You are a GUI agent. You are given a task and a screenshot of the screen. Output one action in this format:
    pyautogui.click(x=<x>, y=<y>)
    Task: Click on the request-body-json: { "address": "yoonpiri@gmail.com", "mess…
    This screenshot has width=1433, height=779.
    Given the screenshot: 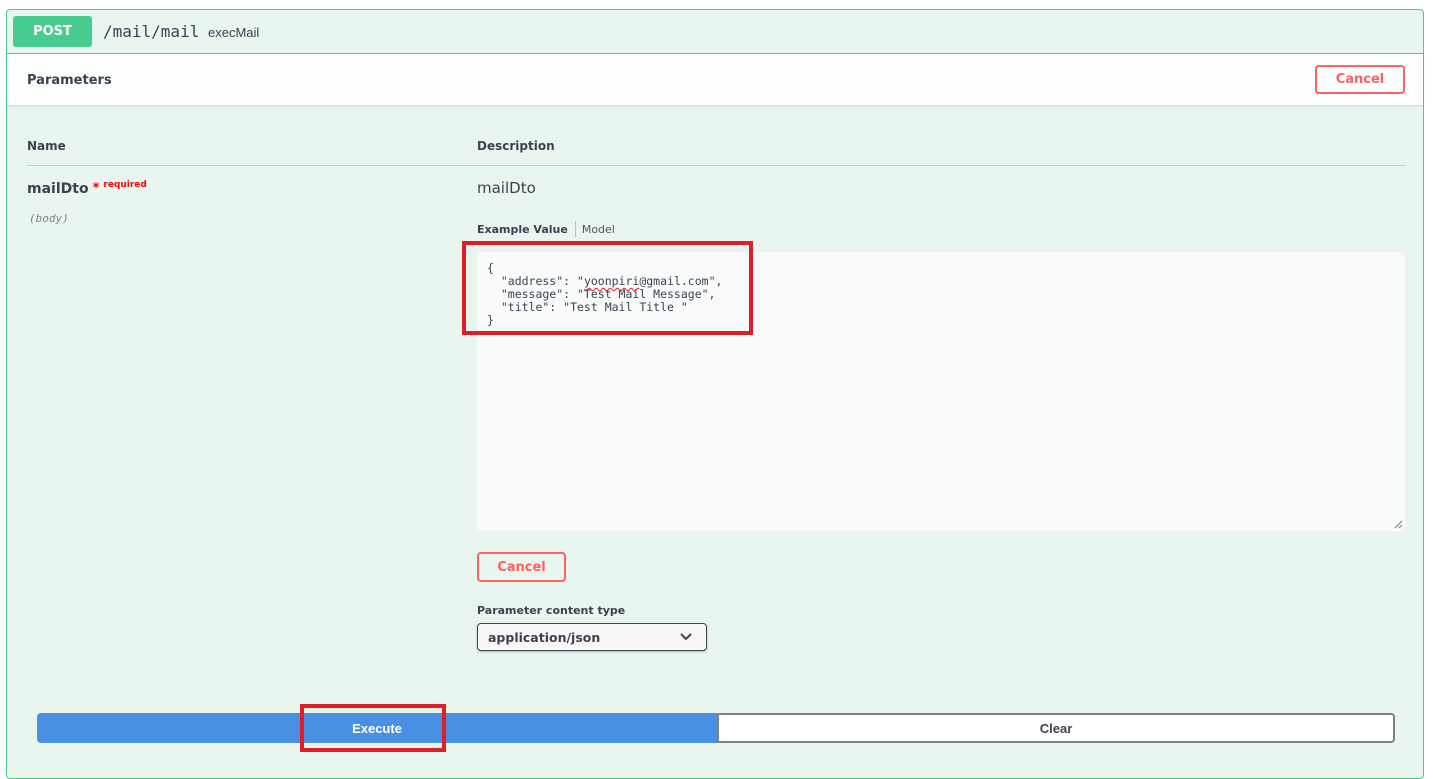 What is the action you would take?
    pyautogui.click(x=604, y=294)
    